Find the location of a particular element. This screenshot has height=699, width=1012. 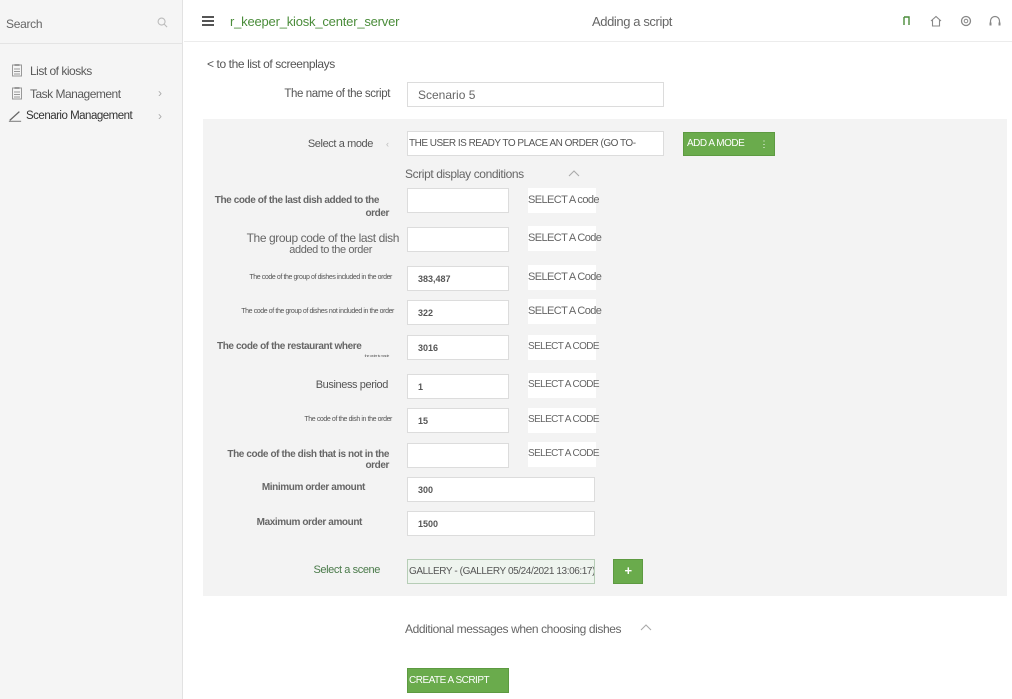

search-input: Search is located at coordinates (24, 24).